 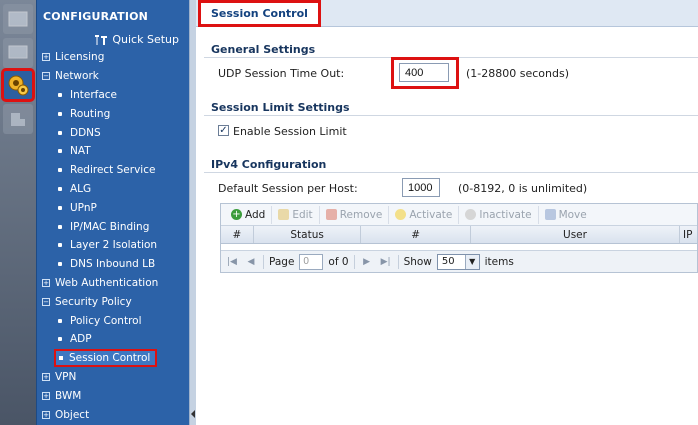 What do you see at coordinates (113, 132) in the screenshot?
I see `nav-item-ddns: DDNS` at bounding box center [113, 132].